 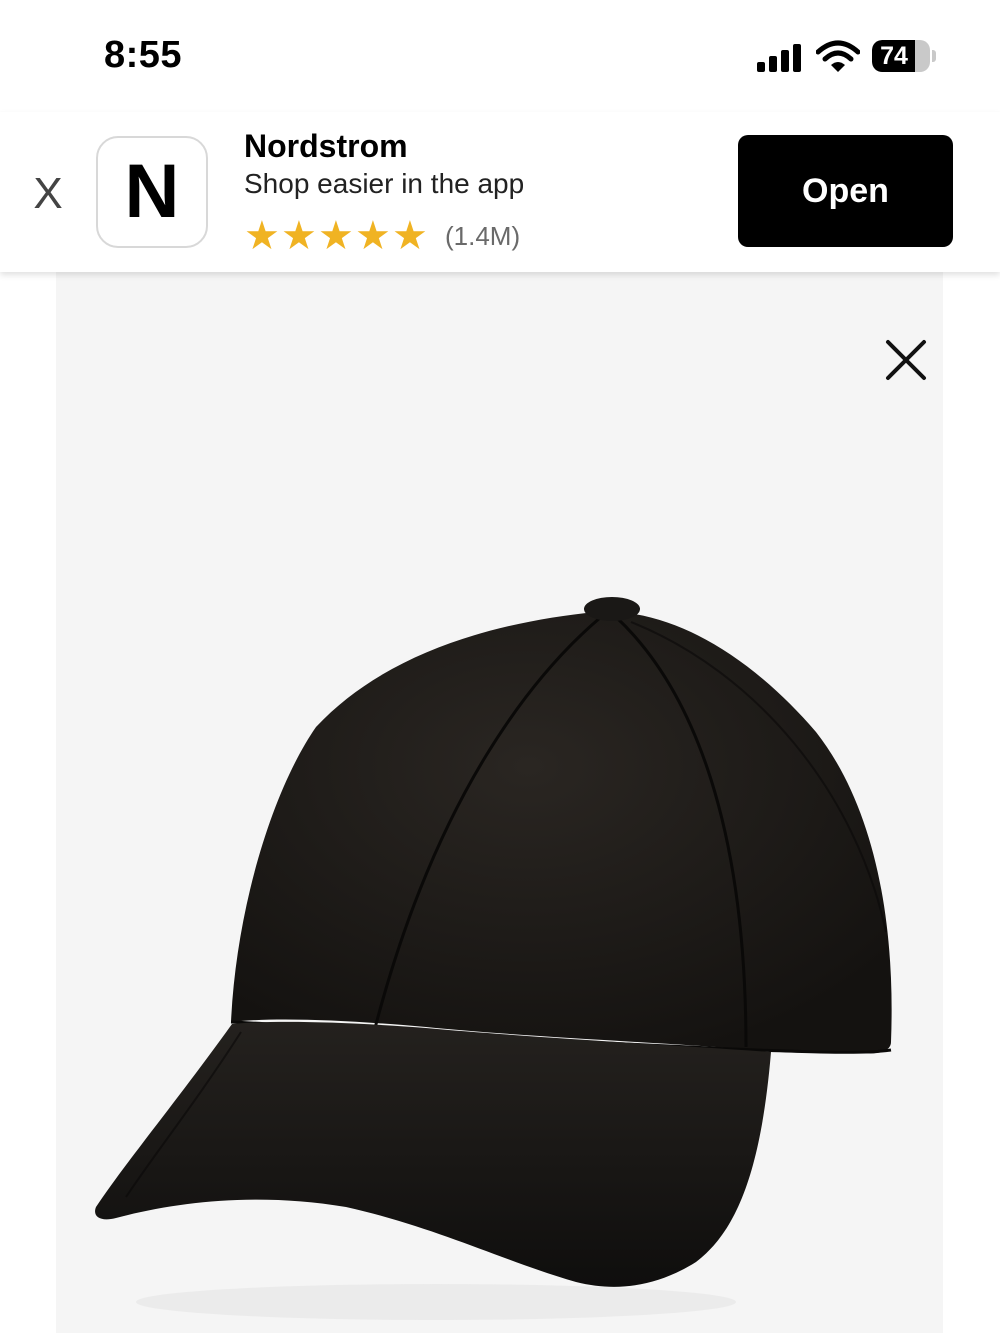 What do you see at coordinates (934, 56) in the screenshot?
I see `battery-tip` at bounding box center [934, 56].